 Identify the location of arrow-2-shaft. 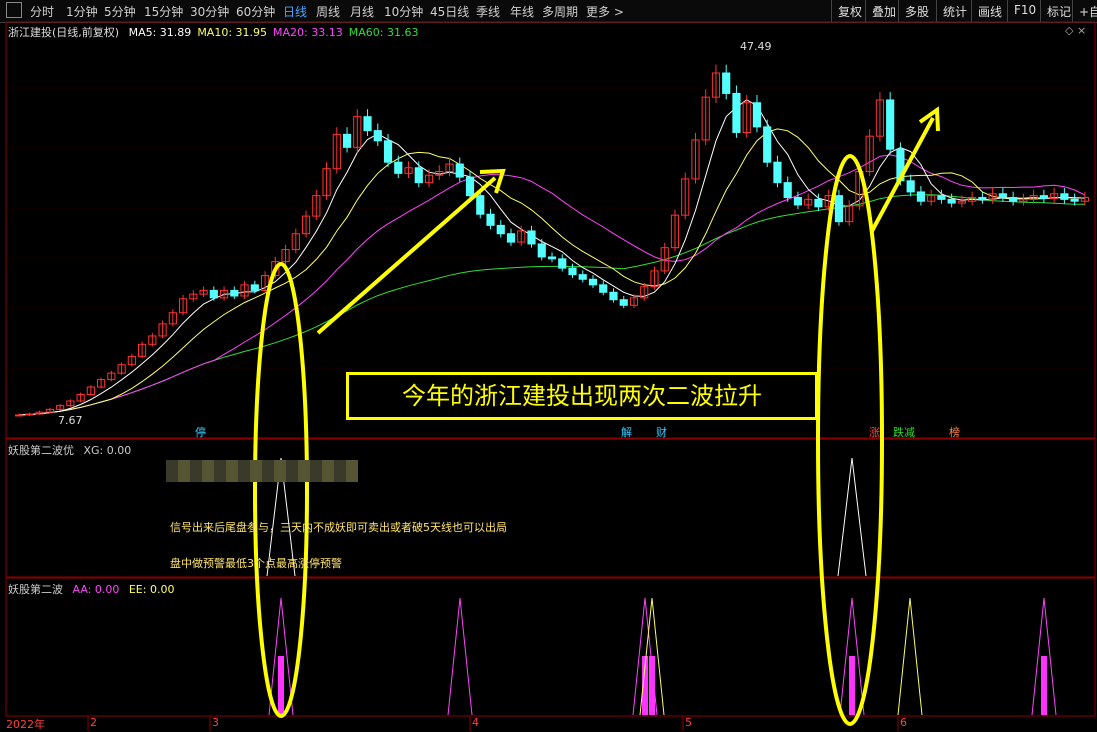
(902, 174).